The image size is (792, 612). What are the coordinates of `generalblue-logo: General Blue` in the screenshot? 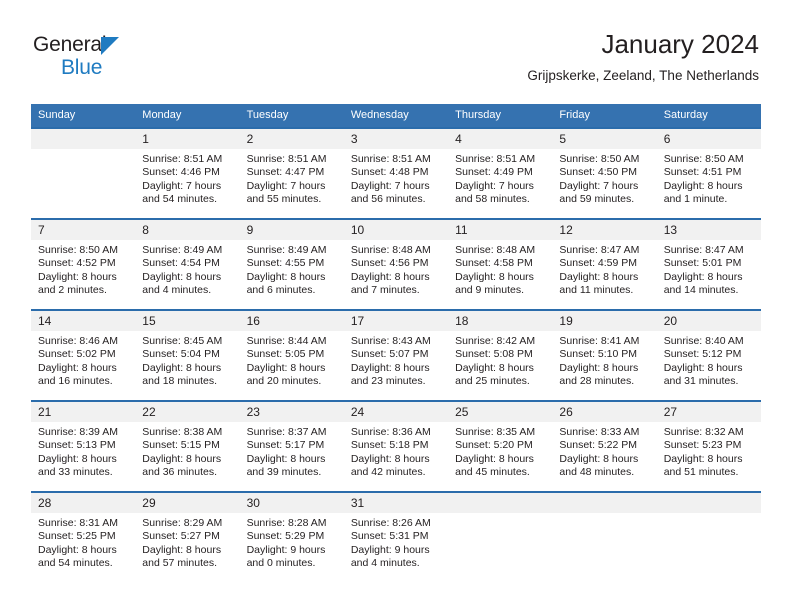 It's located at (108, 57).